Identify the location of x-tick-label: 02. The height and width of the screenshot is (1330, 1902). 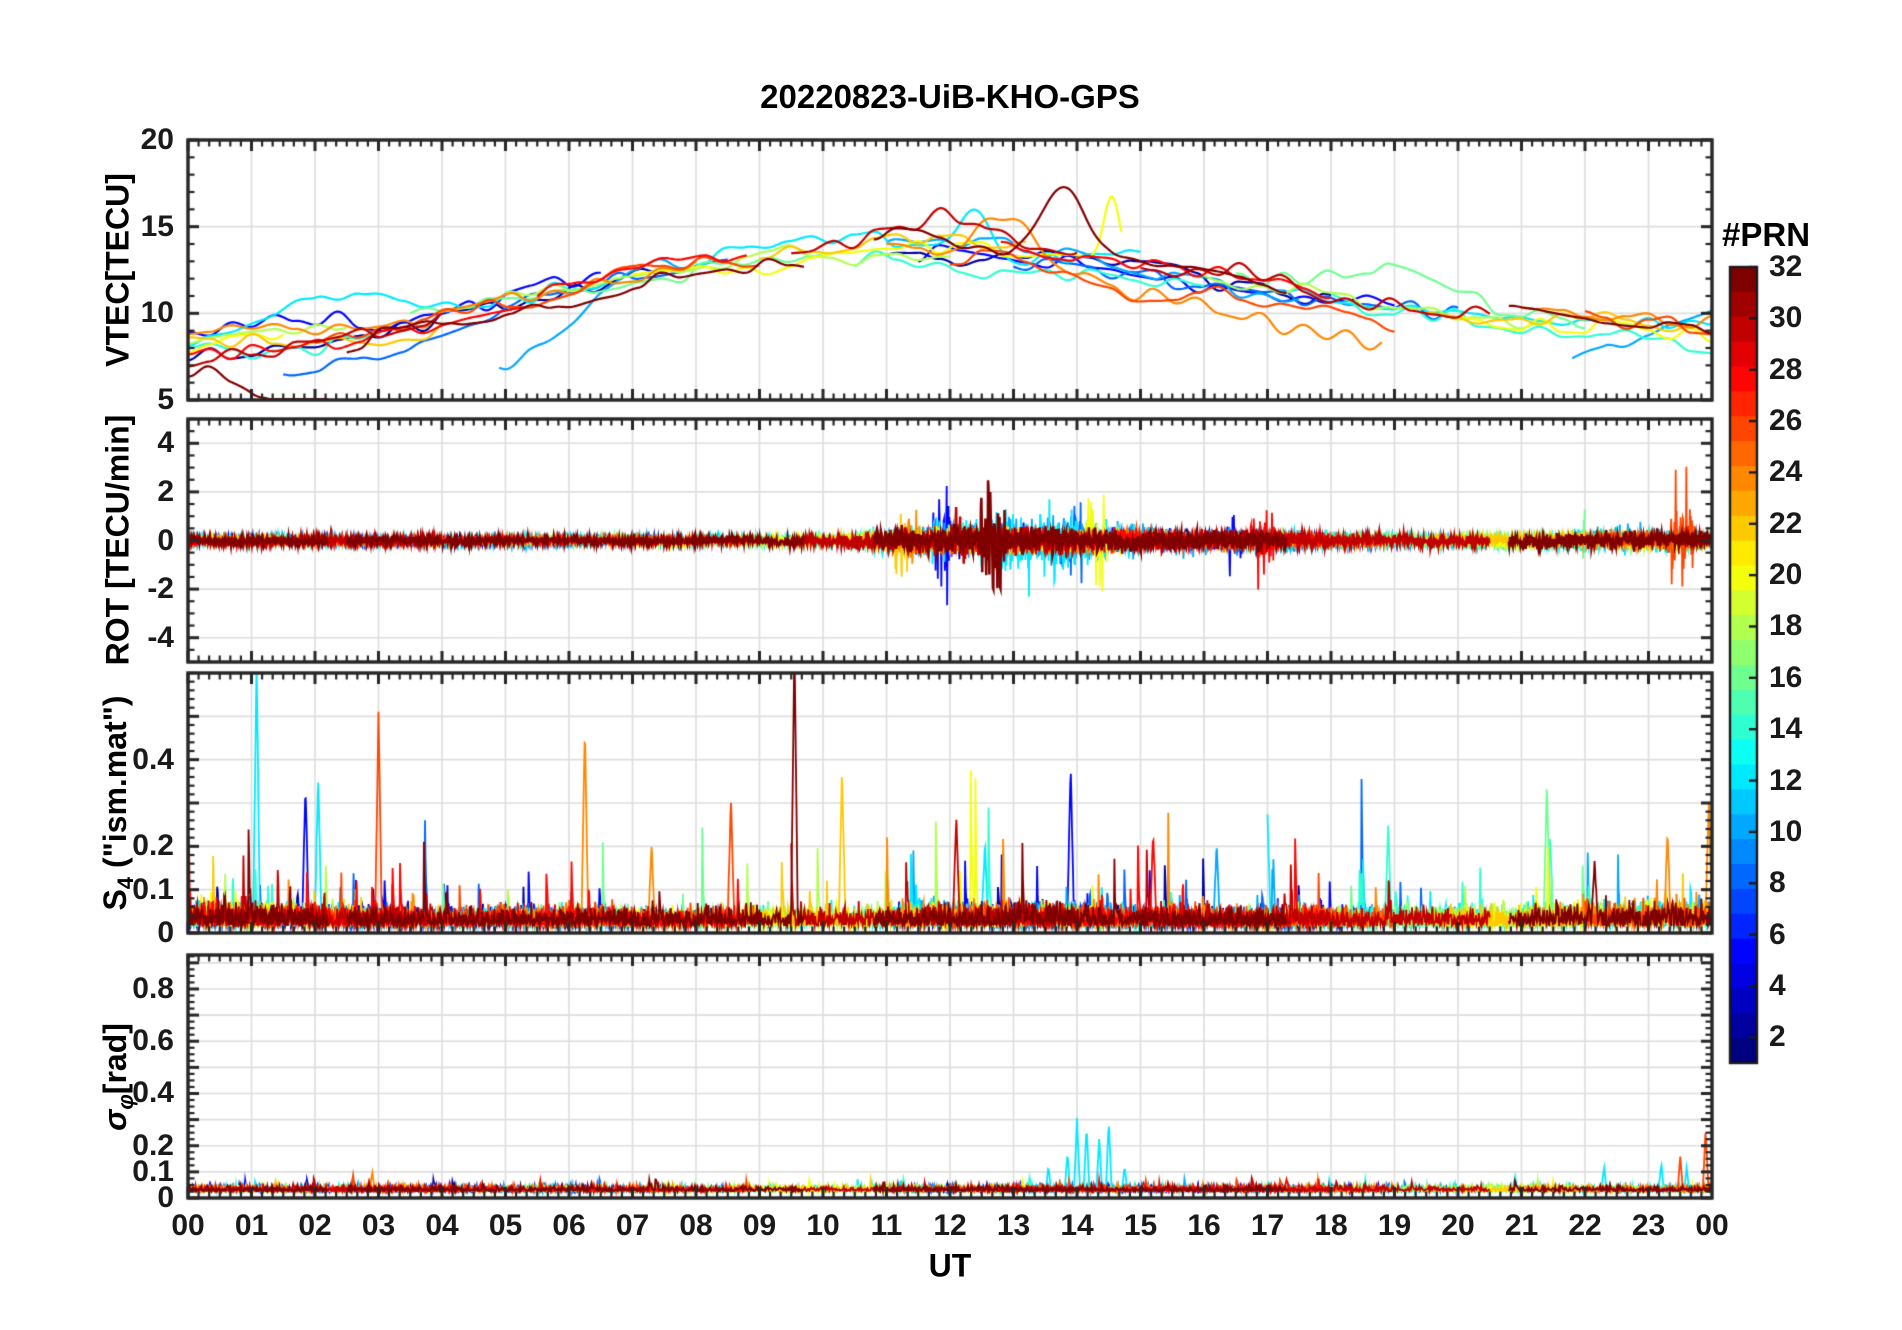
(315, 1225).